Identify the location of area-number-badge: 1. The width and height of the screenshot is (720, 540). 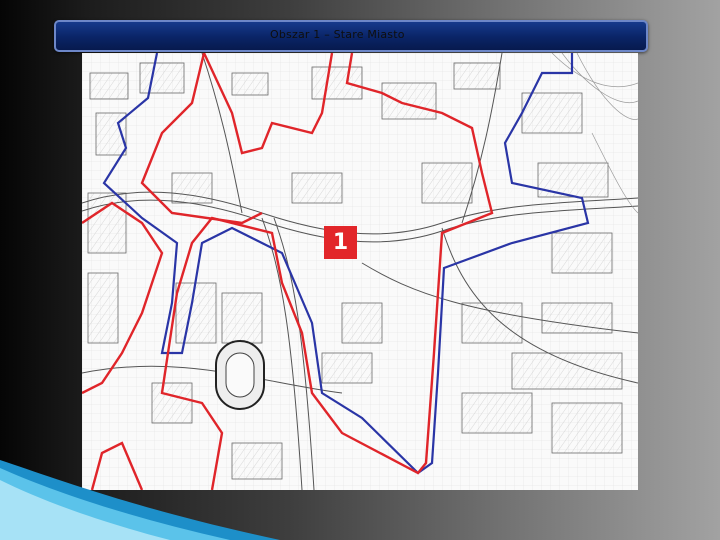
(340, 242).